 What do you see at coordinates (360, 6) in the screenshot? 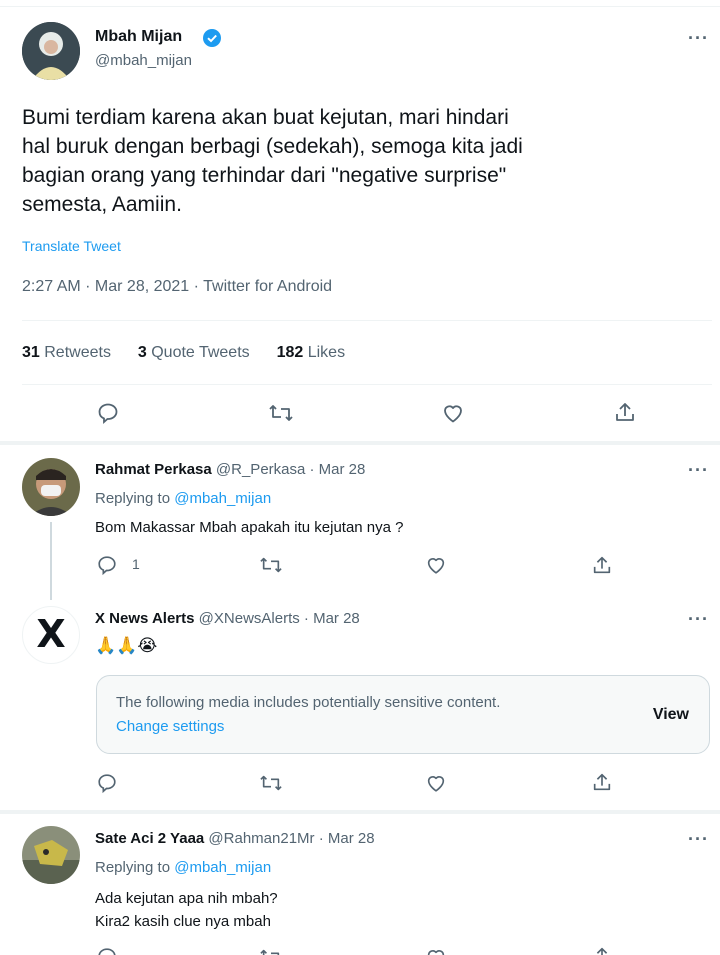
I see `top-divider` at bounding box center [360, 6].